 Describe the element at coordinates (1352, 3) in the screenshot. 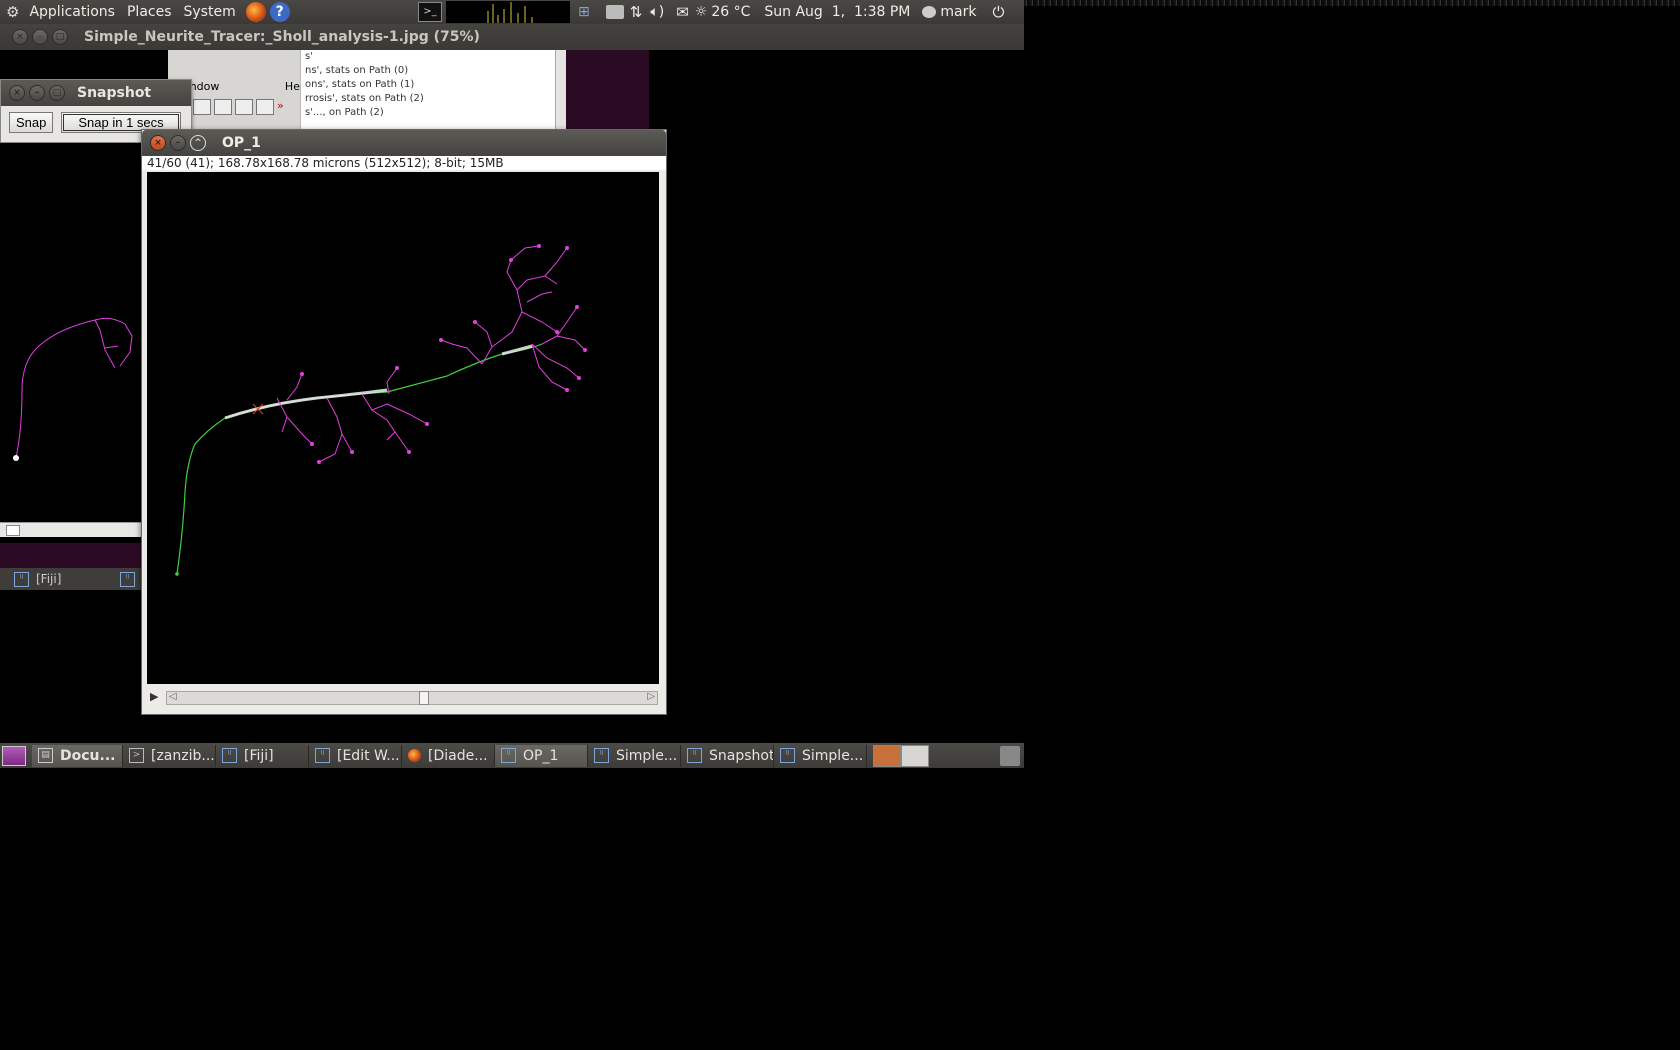

I see `screen-artifact` at that location.